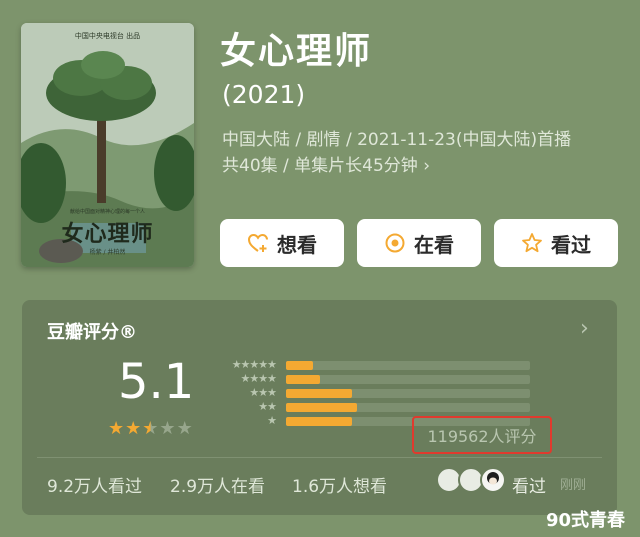 This screenshot has height=537, width=640. What do you see at coordinates (94, 484) in the screenshot?
I see `seen-count: 9.2万人看过` at bounding box center [94, 484].